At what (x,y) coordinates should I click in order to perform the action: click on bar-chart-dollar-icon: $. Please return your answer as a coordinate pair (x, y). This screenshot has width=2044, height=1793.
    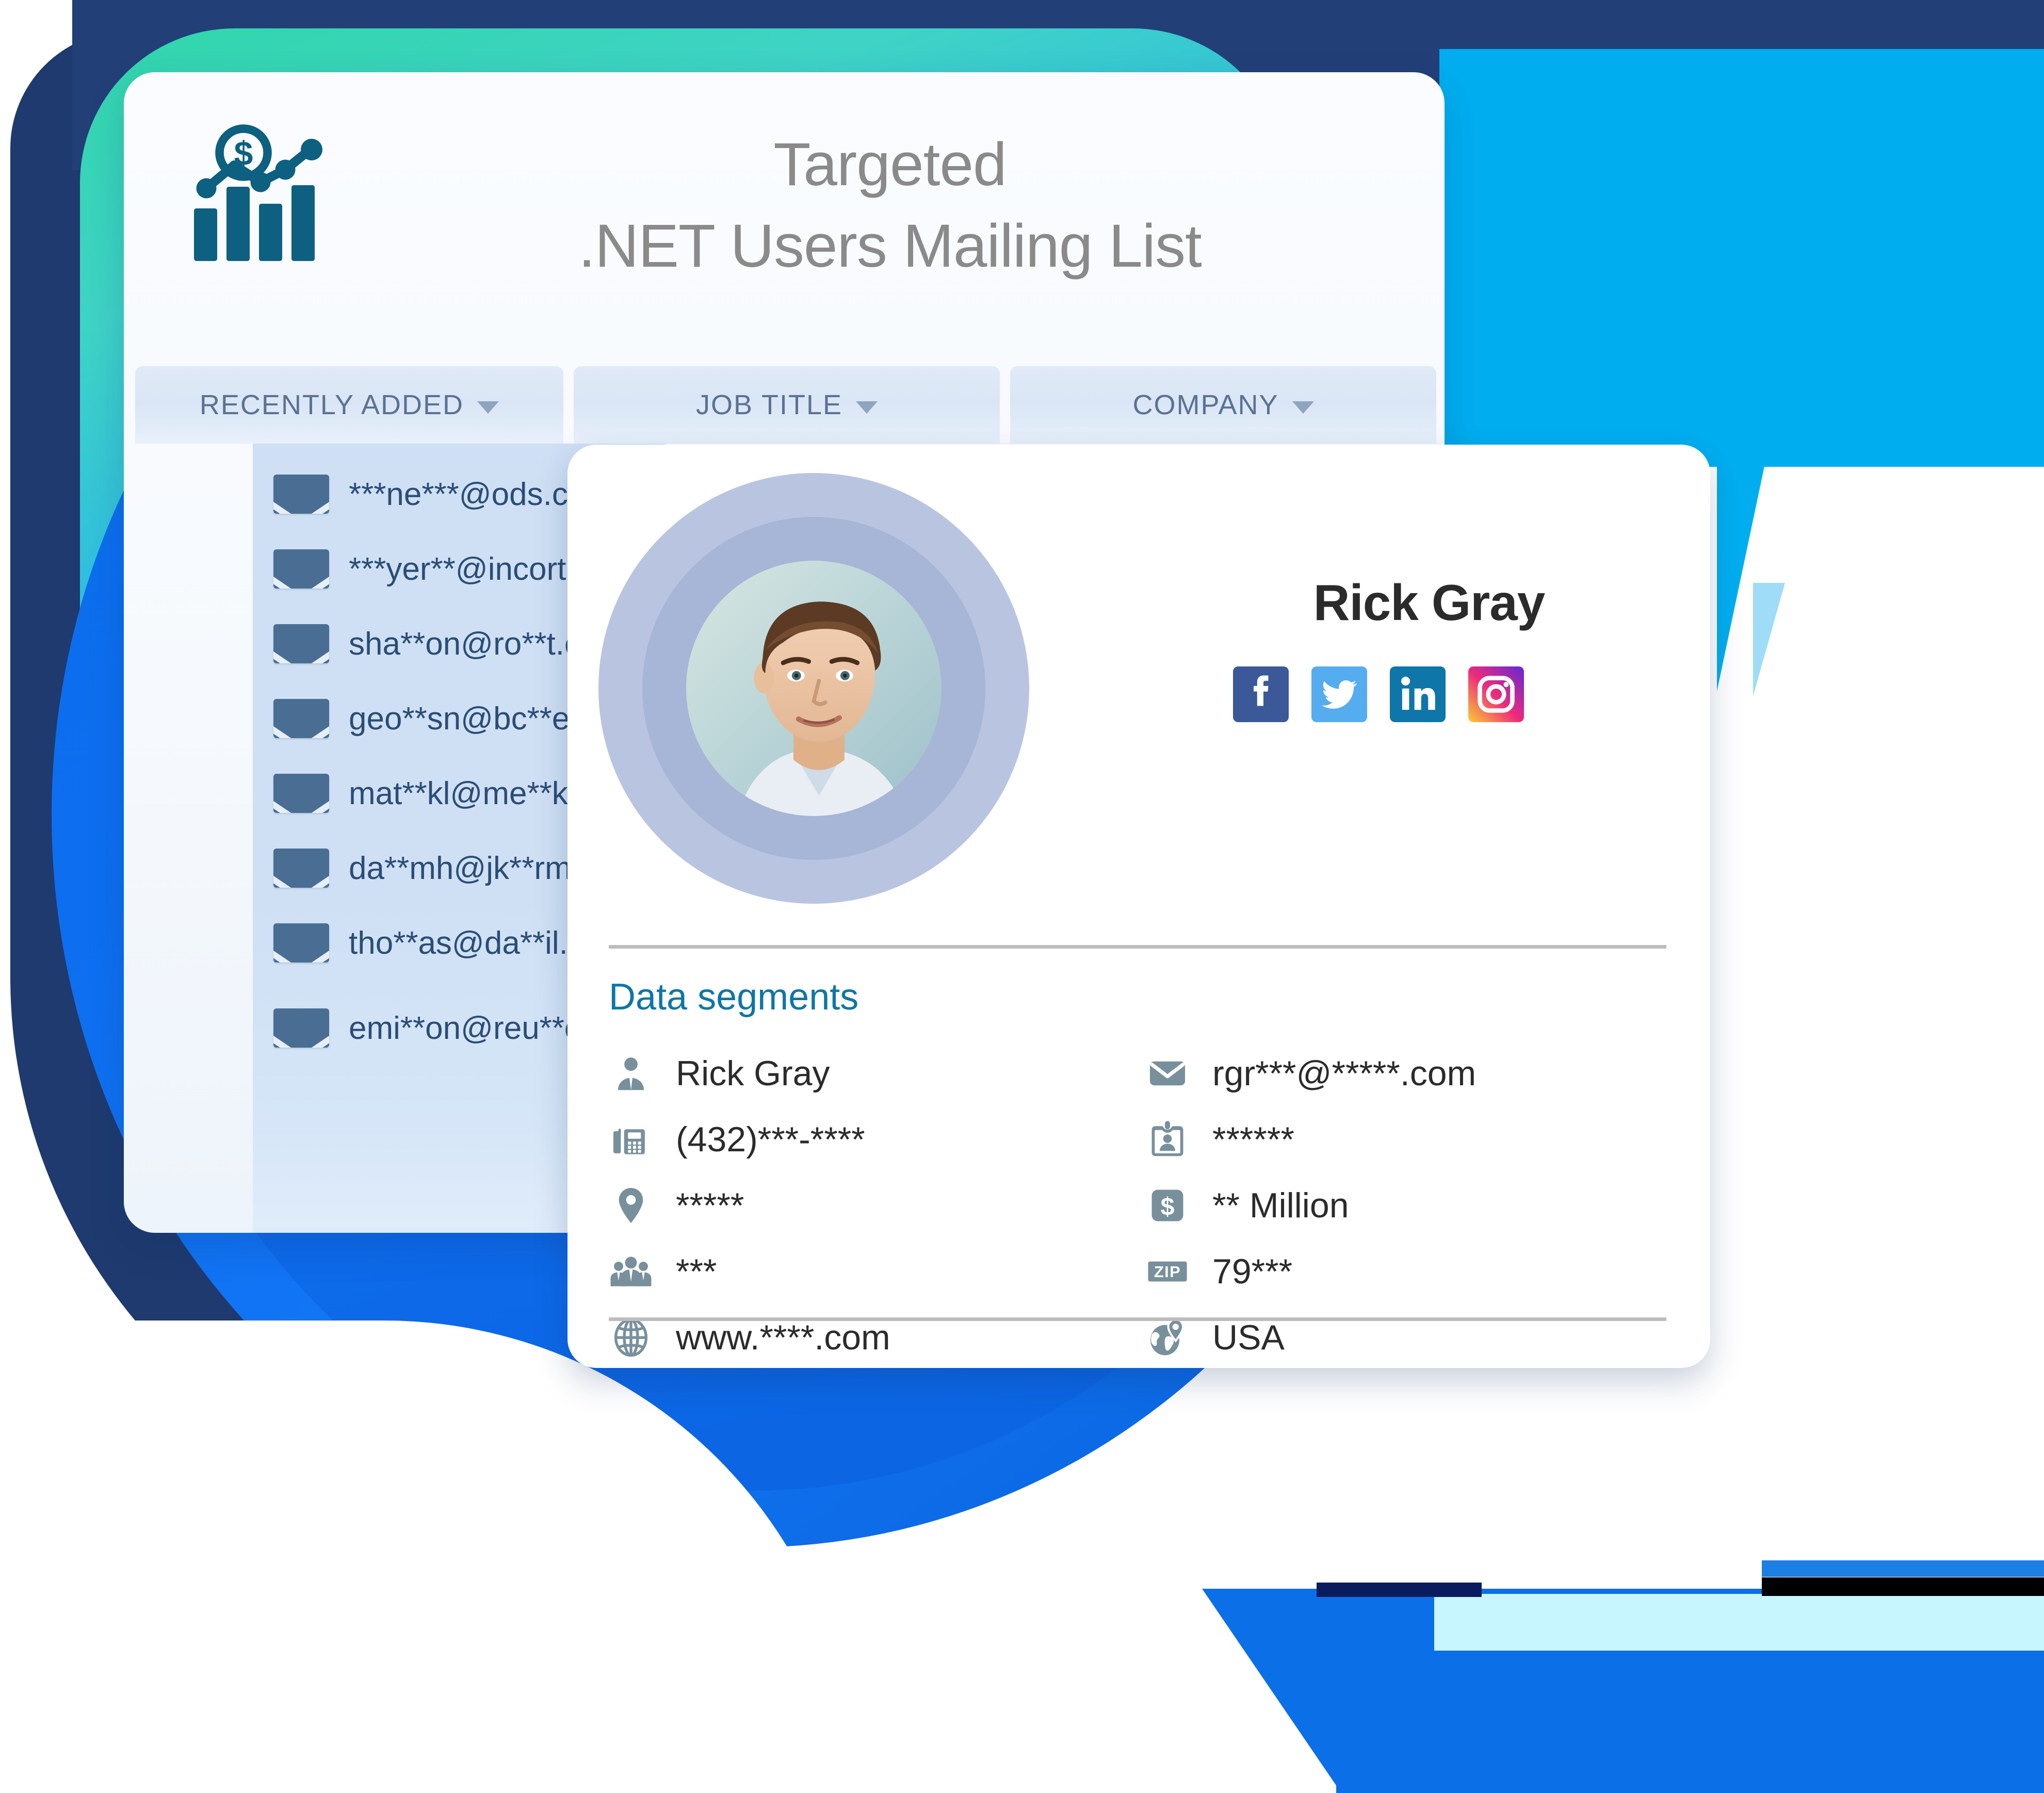
    Looking at the image, I should click on (268, 196).